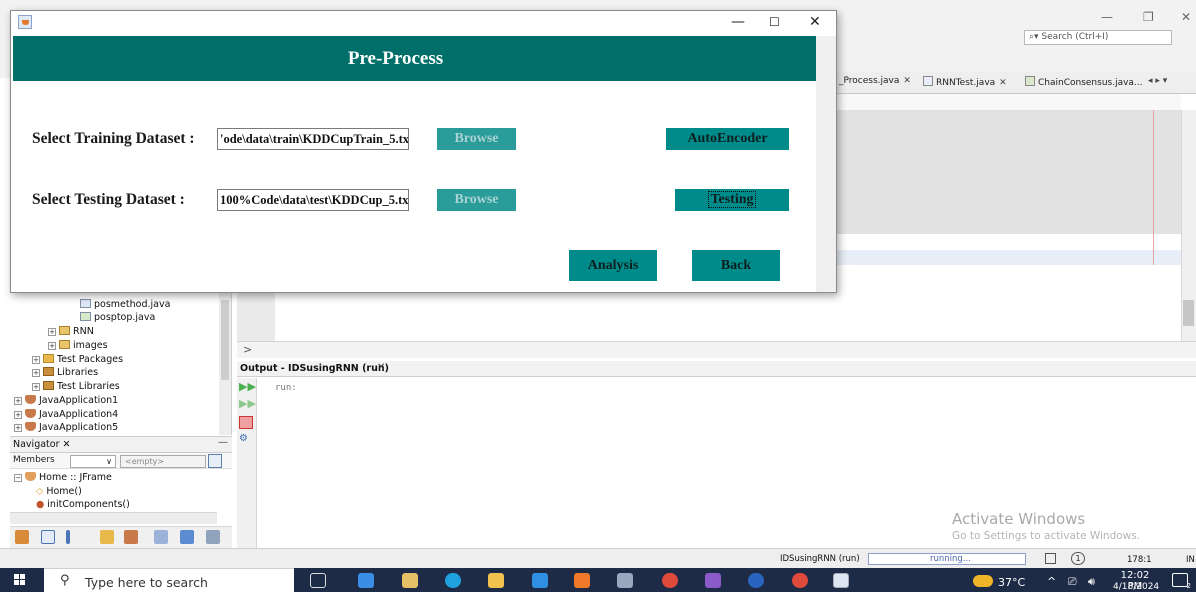  I want to click on tree-item-label: JavaApplication4, so click(79, 414).